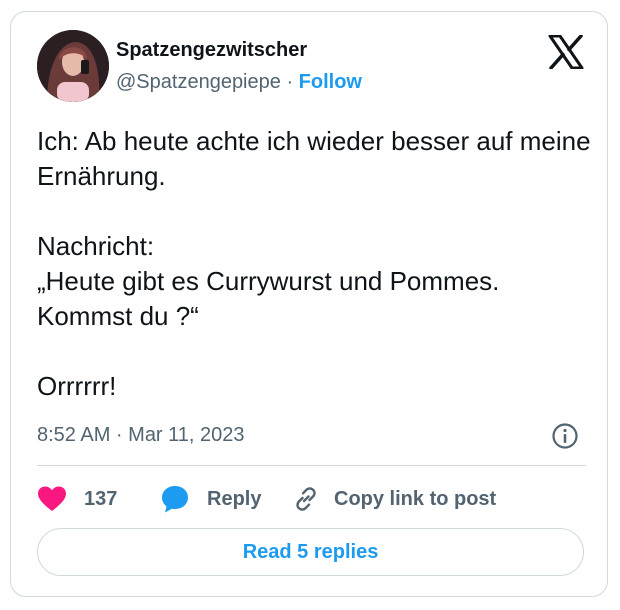 The width and height of the screenshot is (620, 610). I want to click on reply-button: Reply, so click(210, 499).